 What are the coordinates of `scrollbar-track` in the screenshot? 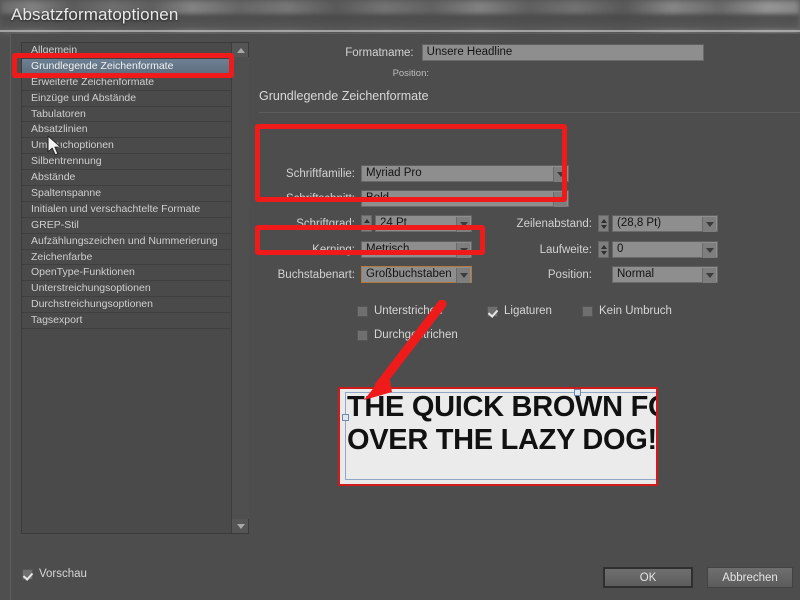 It's located at (240, 288).